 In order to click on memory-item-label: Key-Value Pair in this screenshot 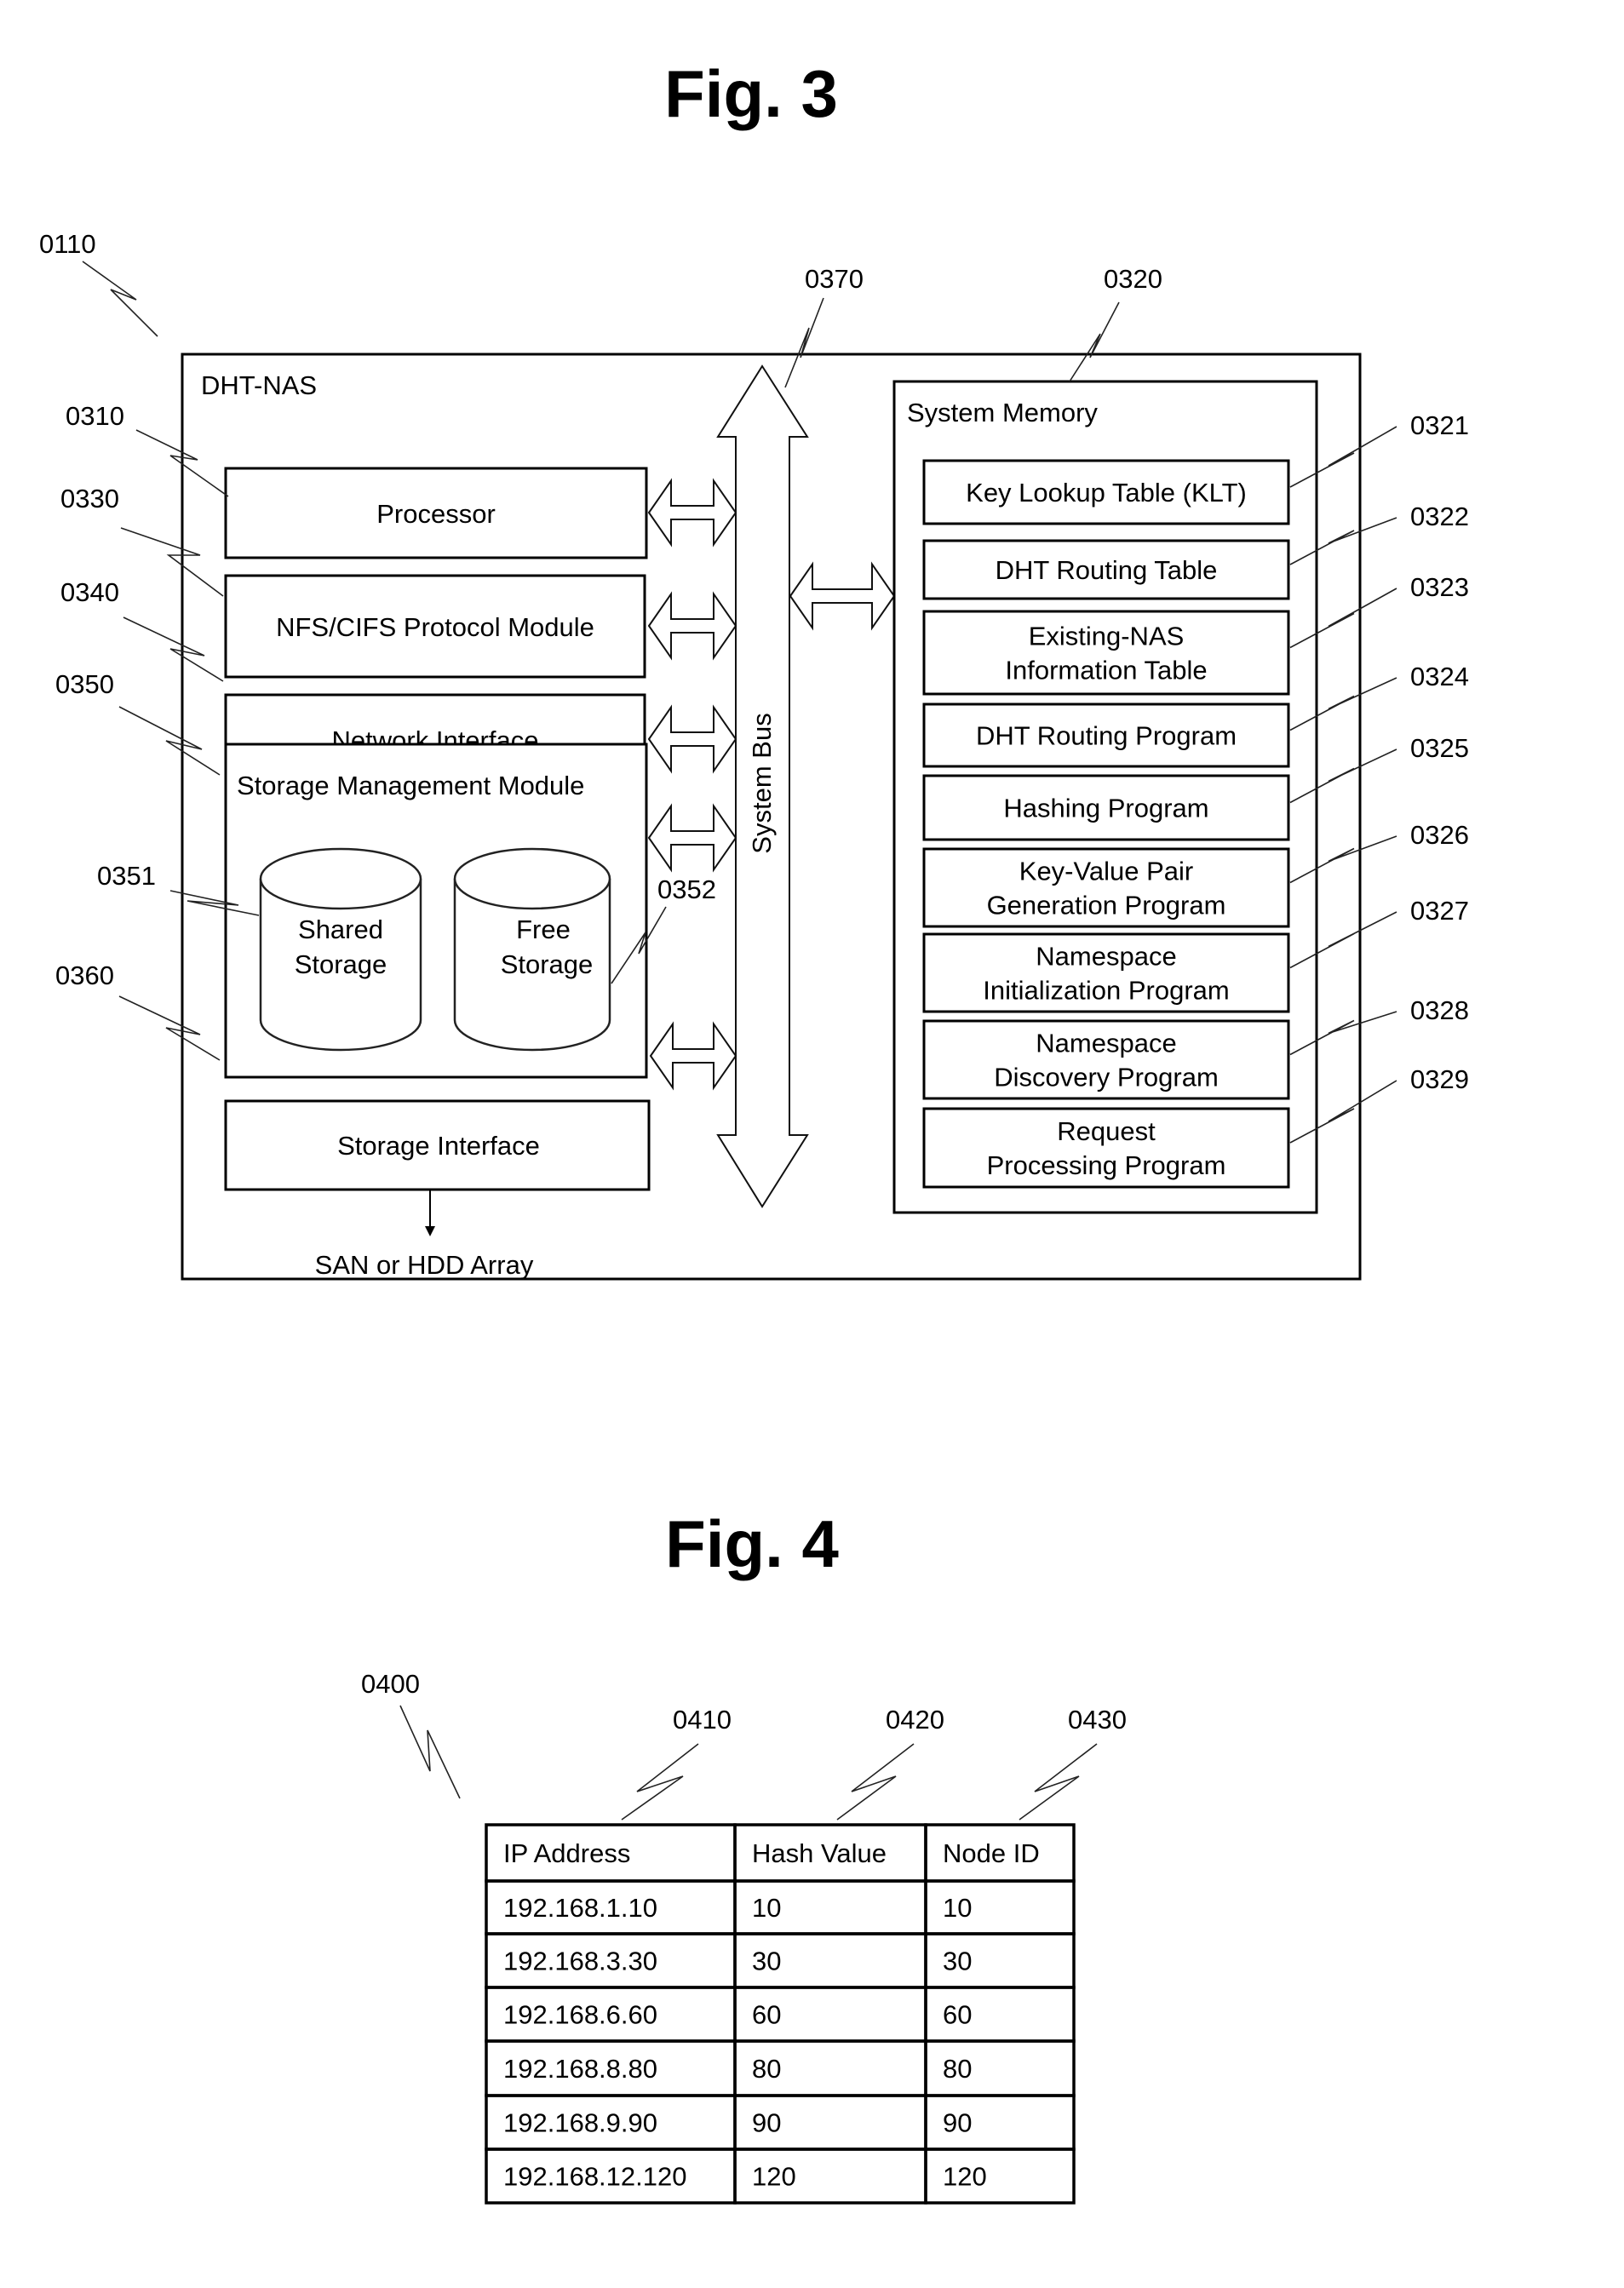, I will do `click(1106, 871)`.